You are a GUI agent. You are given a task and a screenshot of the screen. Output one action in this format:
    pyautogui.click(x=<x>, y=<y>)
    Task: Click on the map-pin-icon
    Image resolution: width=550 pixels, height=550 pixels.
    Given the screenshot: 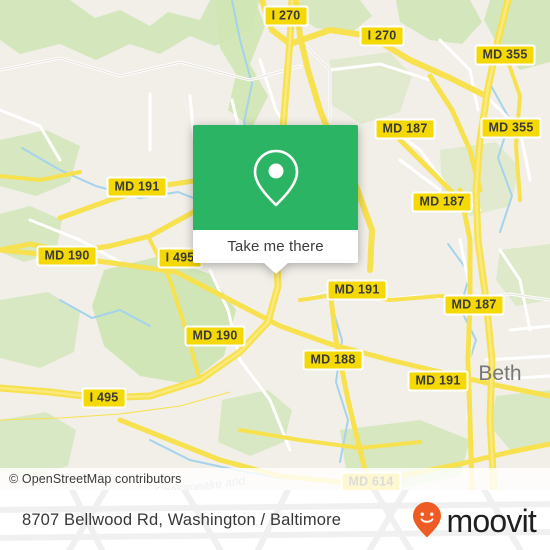 What is the action you would take?
    pyautogui.click(x=275, y=177)
    